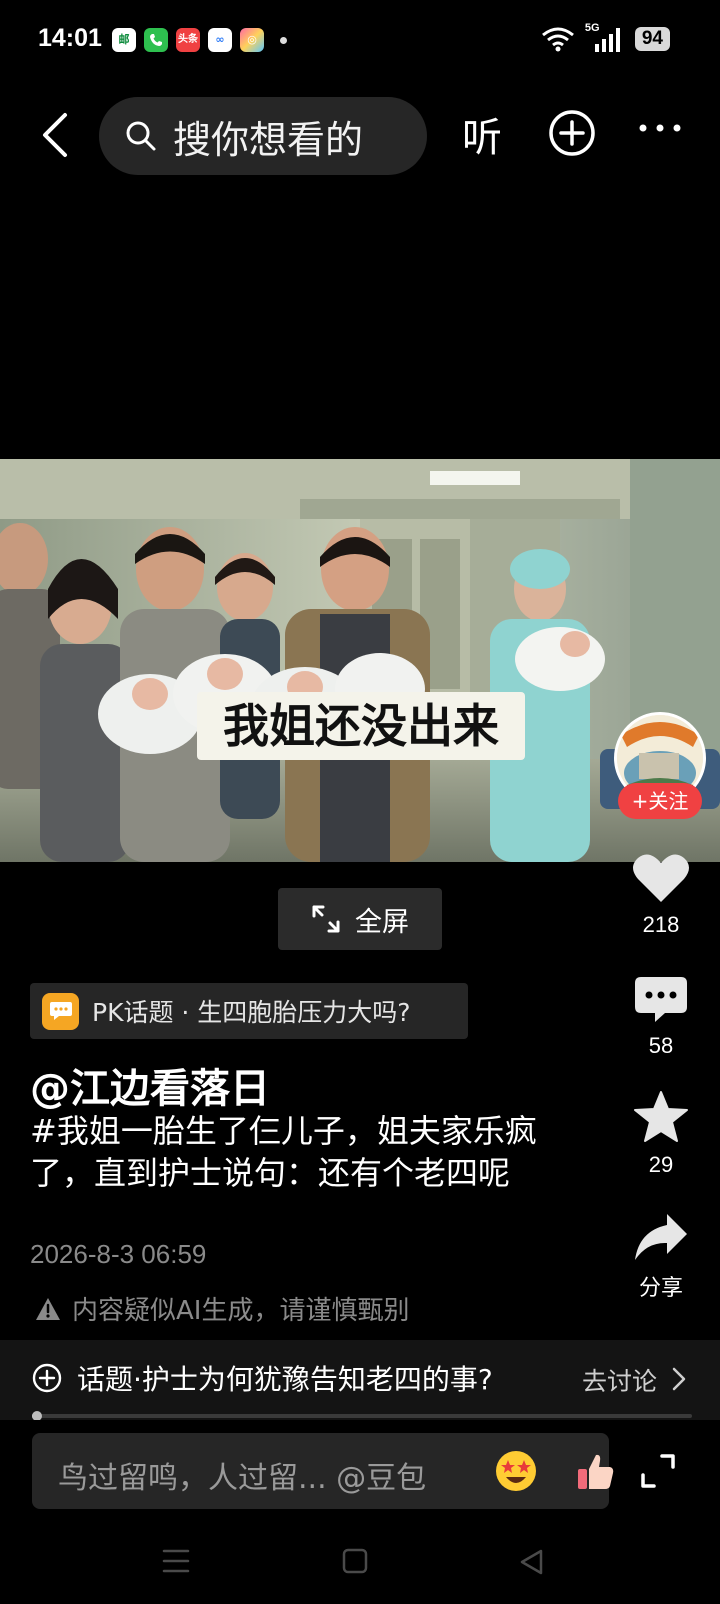  I want to click on fullscreen-label: 全屏, so click(382, 922).